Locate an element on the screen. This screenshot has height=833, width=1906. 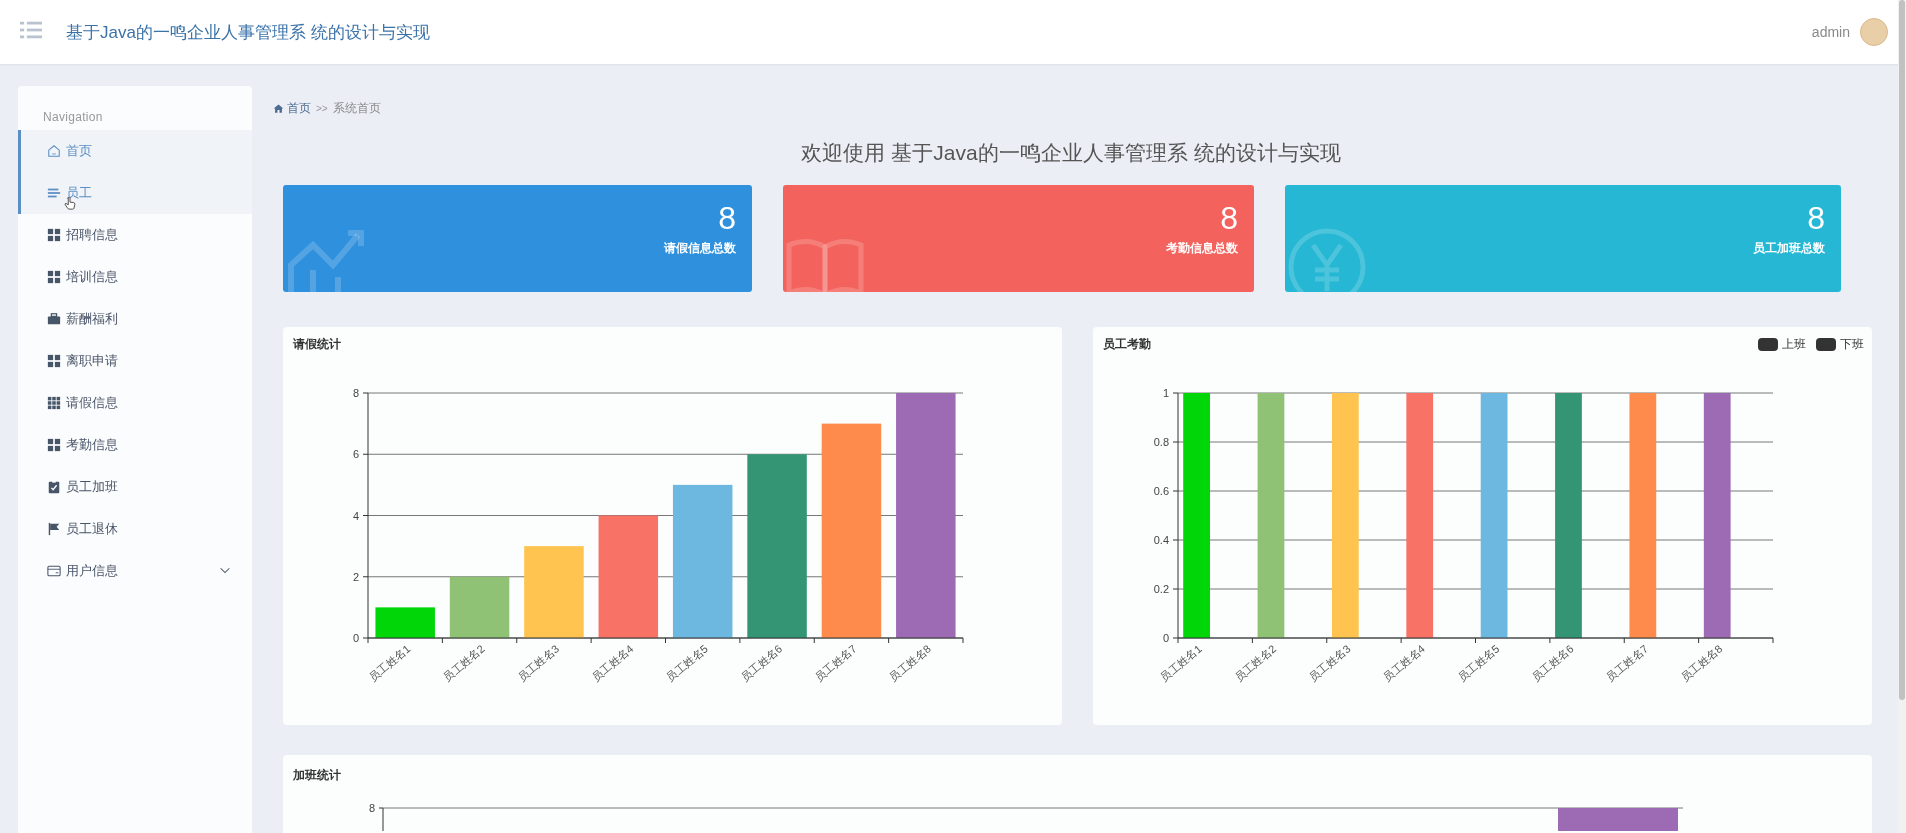
axis-tick-label: 0.8 is located at coordinates (1161, 442).